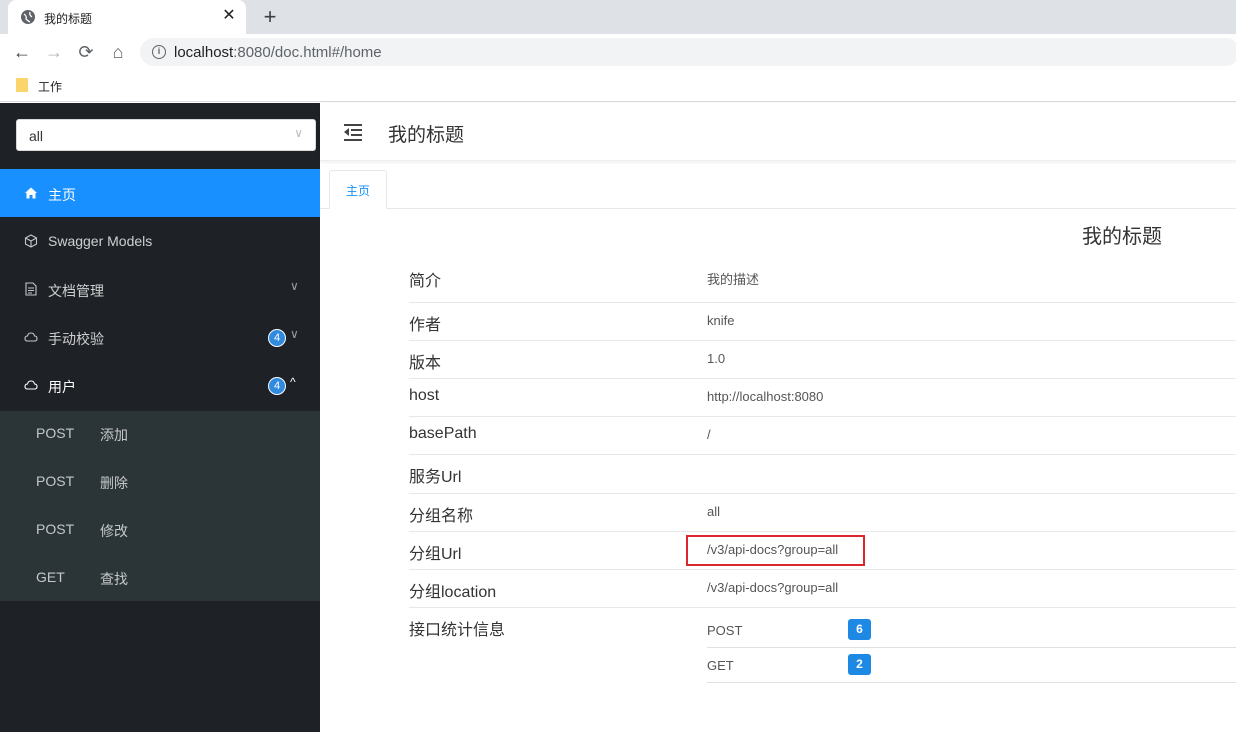 This screenshot has width=1236, height=732. What do you see at coordinates (822, 436) in the screenshot?
I see `info-row-basepath: basePath /` at bounding box center [822, 436].